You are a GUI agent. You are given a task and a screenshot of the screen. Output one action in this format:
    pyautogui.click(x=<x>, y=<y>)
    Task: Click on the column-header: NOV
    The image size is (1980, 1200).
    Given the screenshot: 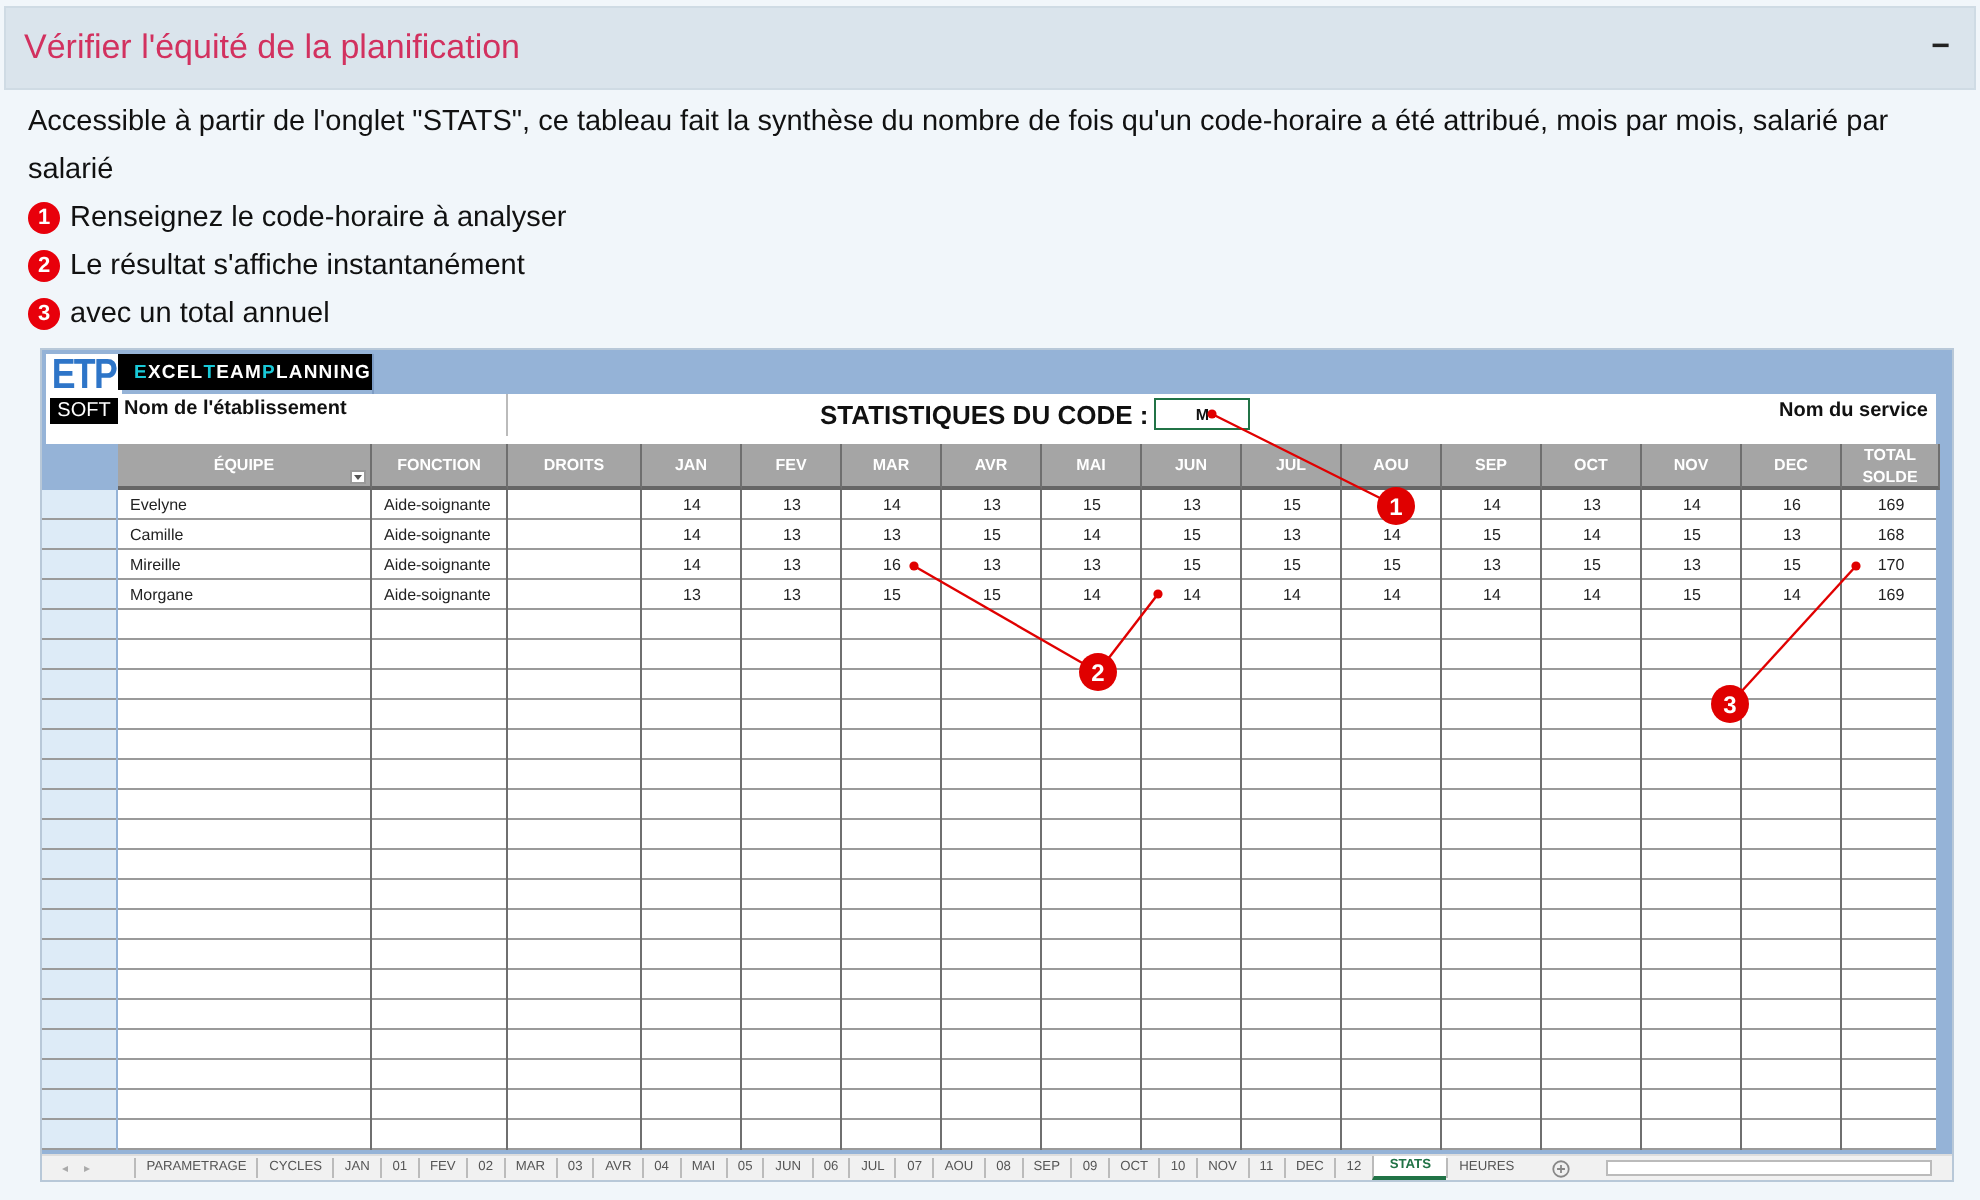 What is the action you would take?
    pyautogui.click(x=1692, y=467)
    